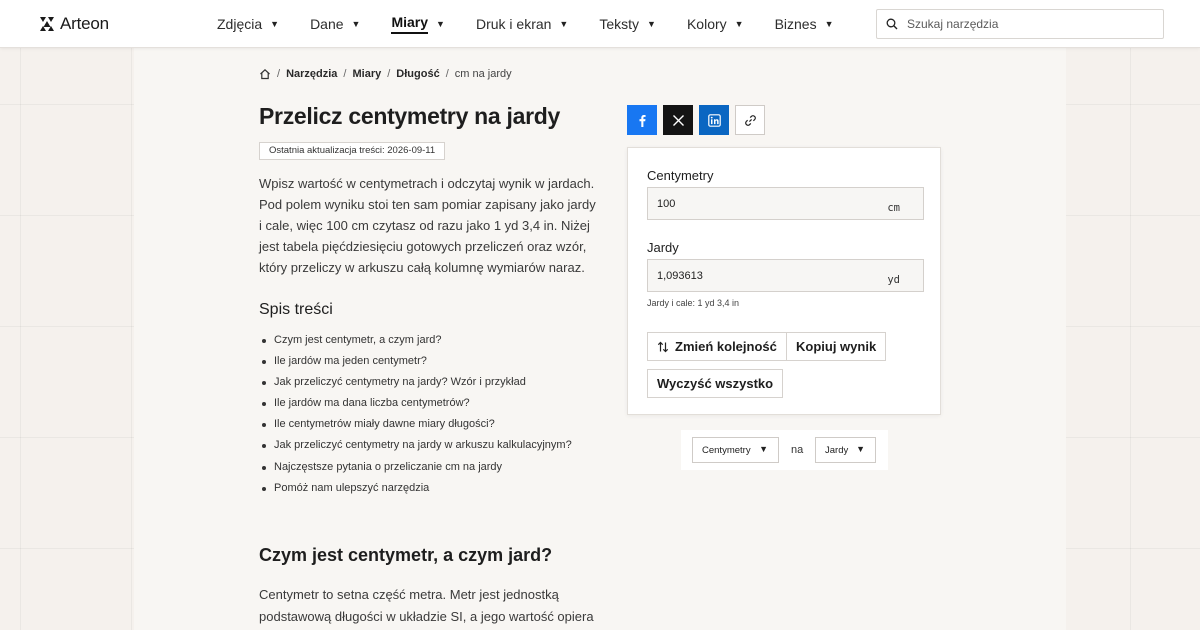 The width and height of the screenshot is (1200, 630). Describe the element at coordinates (837, 450) in the screenshot. I see `to-unit-select-value: Jardy` at that location.